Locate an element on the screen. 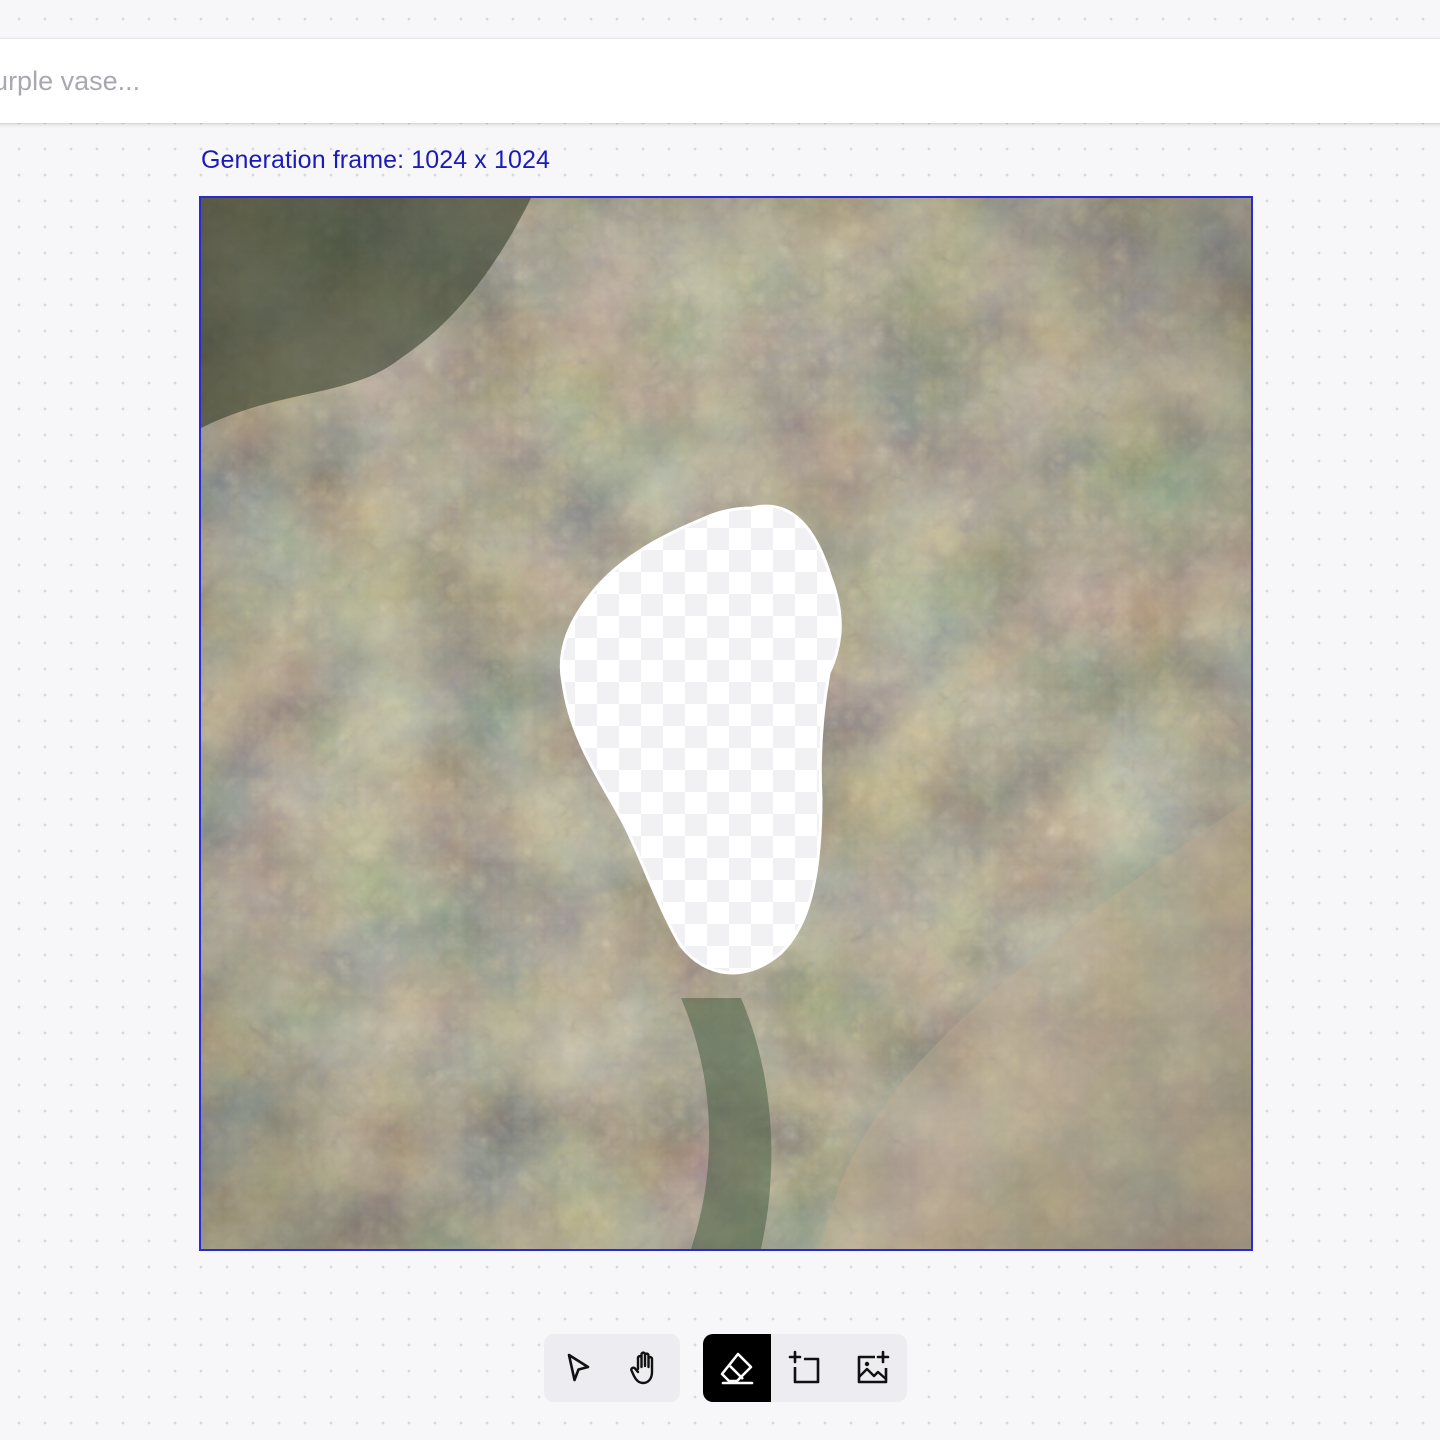 The width and height of the screenshot is (1440, 1440). image-add-icon is located at coordinates (873, 1368).